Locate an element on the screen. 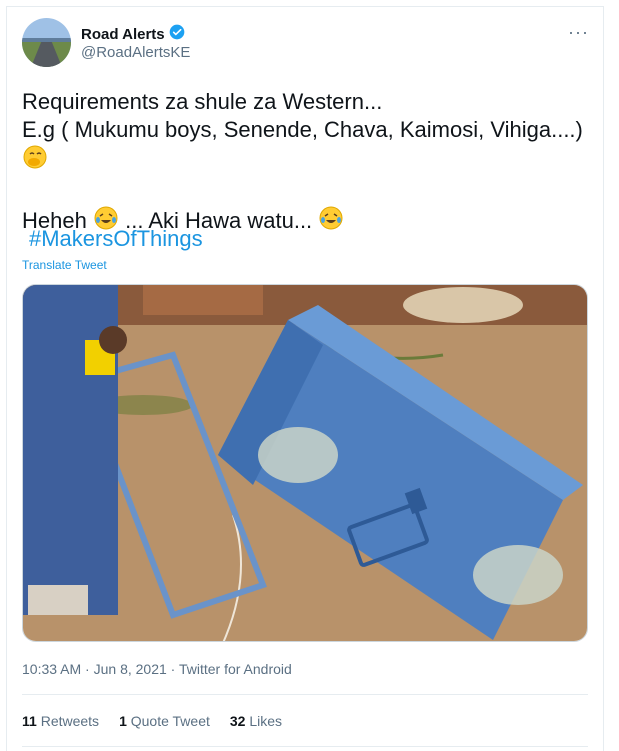 The image size is (619, 751). divider is located at coordinates (305, 694).